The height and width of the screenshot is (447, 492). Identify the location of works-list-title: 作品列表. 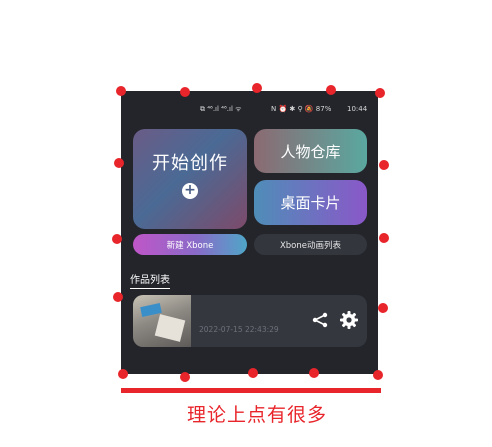
(150, 280).